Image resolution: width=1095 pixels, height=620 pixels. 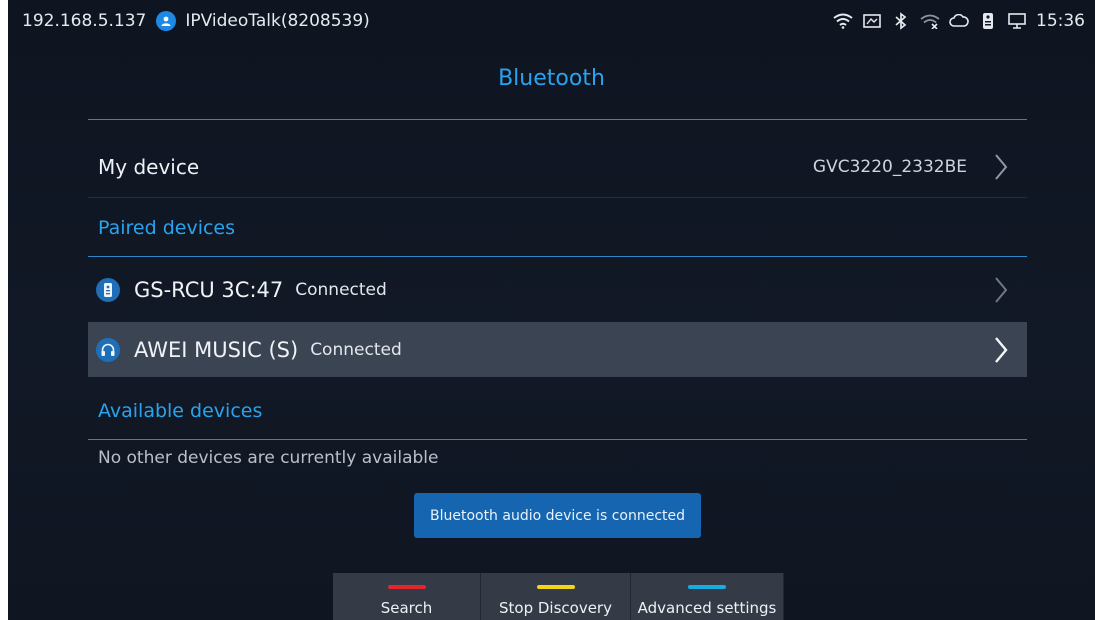 I want to click on available-devices-heading: Available devices, so click(x=180, y=411).